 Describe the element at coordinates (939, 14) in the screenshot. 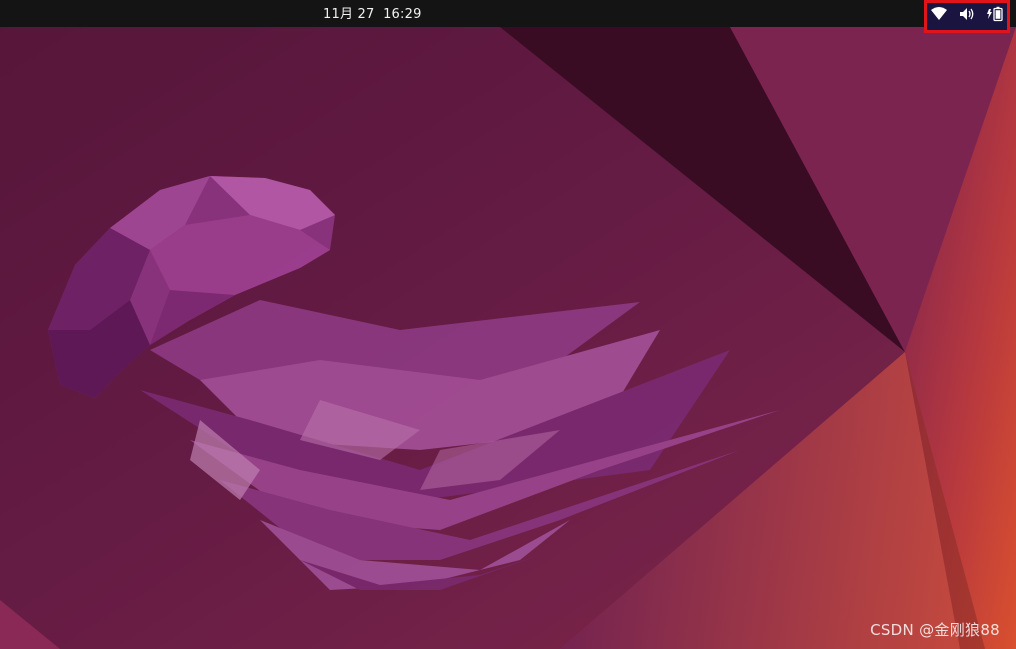

I see `network-wireless-icon` at that location.